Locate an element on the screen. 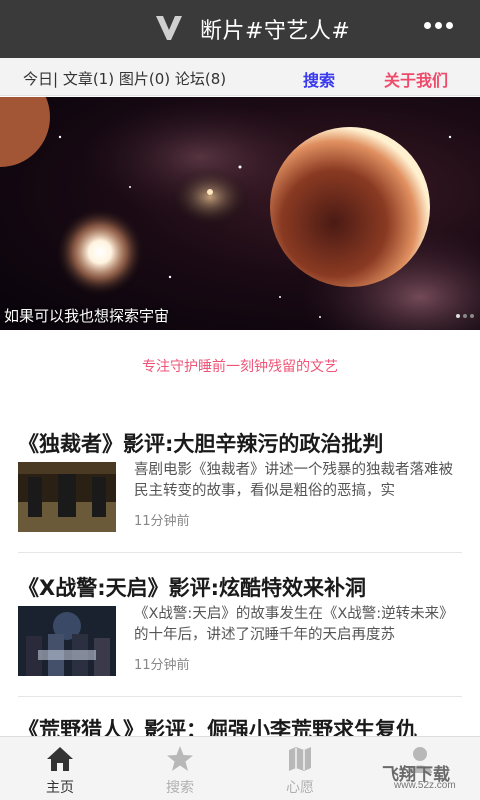  tab-label: 心愿 is located at coordinates (300, 788).